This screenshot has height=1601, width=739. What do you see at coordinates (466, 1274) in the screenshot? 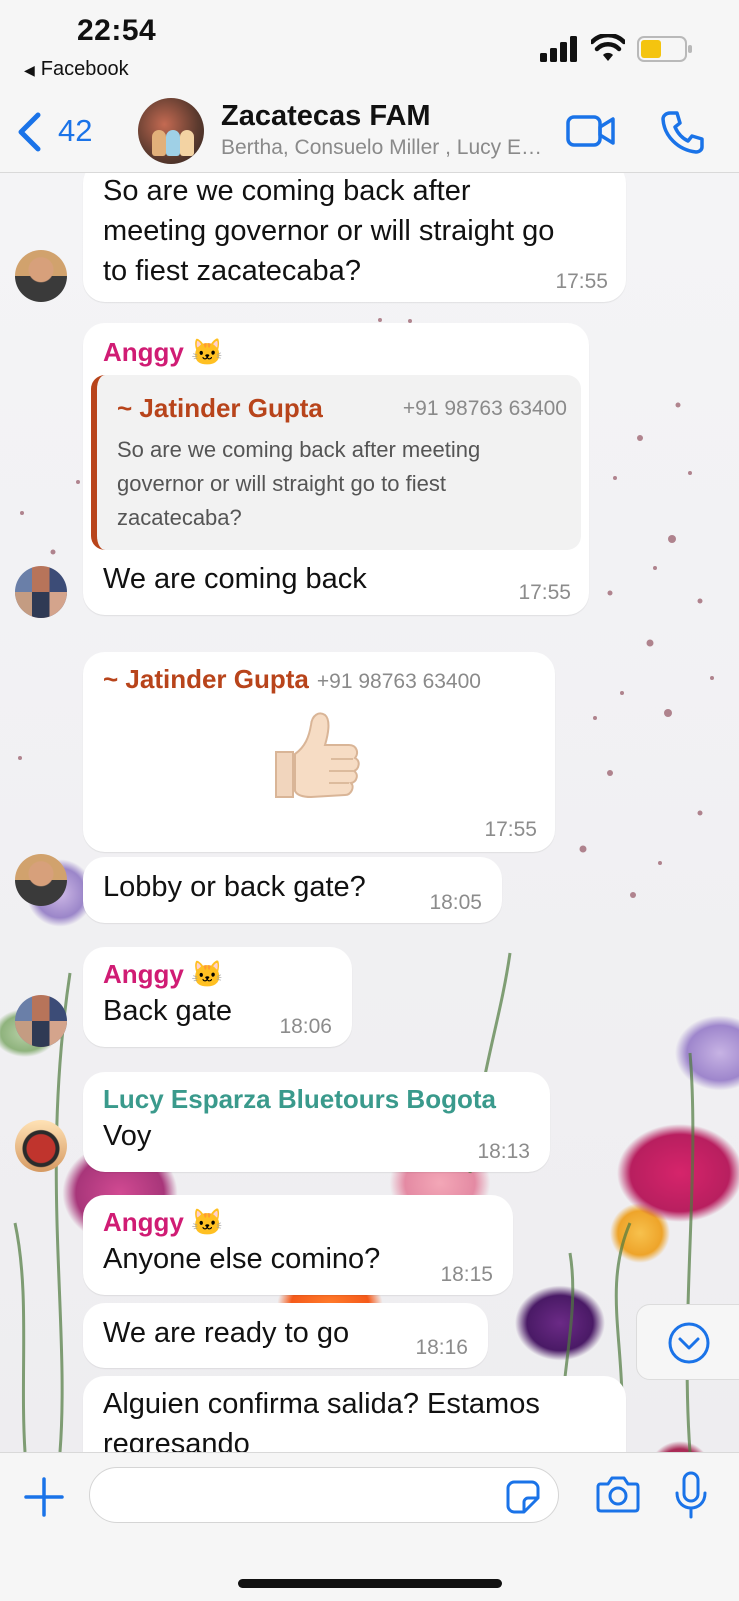
I see `message-time: 18:15` at bounding box center [466, 1274].